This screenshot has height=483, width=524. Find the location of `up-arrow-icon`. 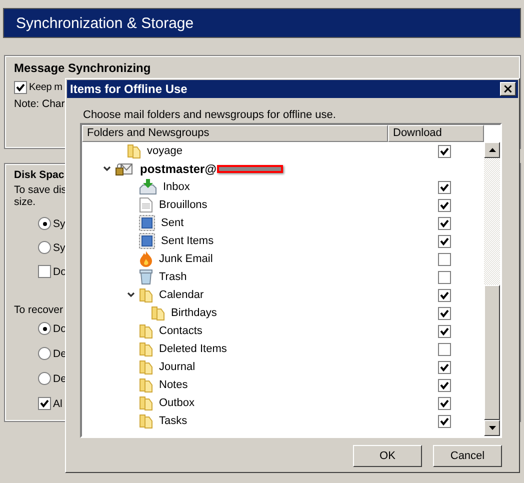

up-arrow-icon is located at coordinates (492, 150).